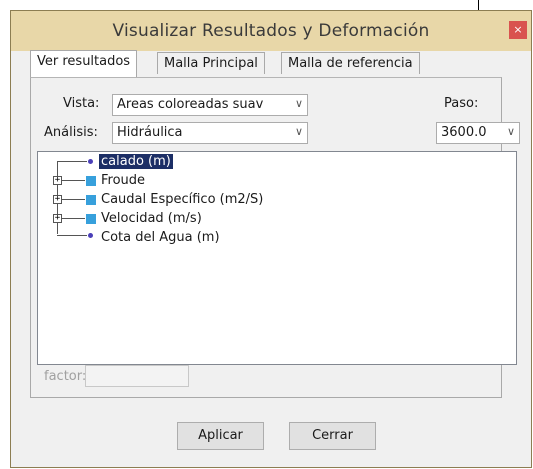 The height and width of the screenshot is (469, 533). What do you see at coordinates (277, 218) in the screenshot?
I see `tree-item-velocidad: + Velocidad (m/s)` at bounding box center [277, 218].